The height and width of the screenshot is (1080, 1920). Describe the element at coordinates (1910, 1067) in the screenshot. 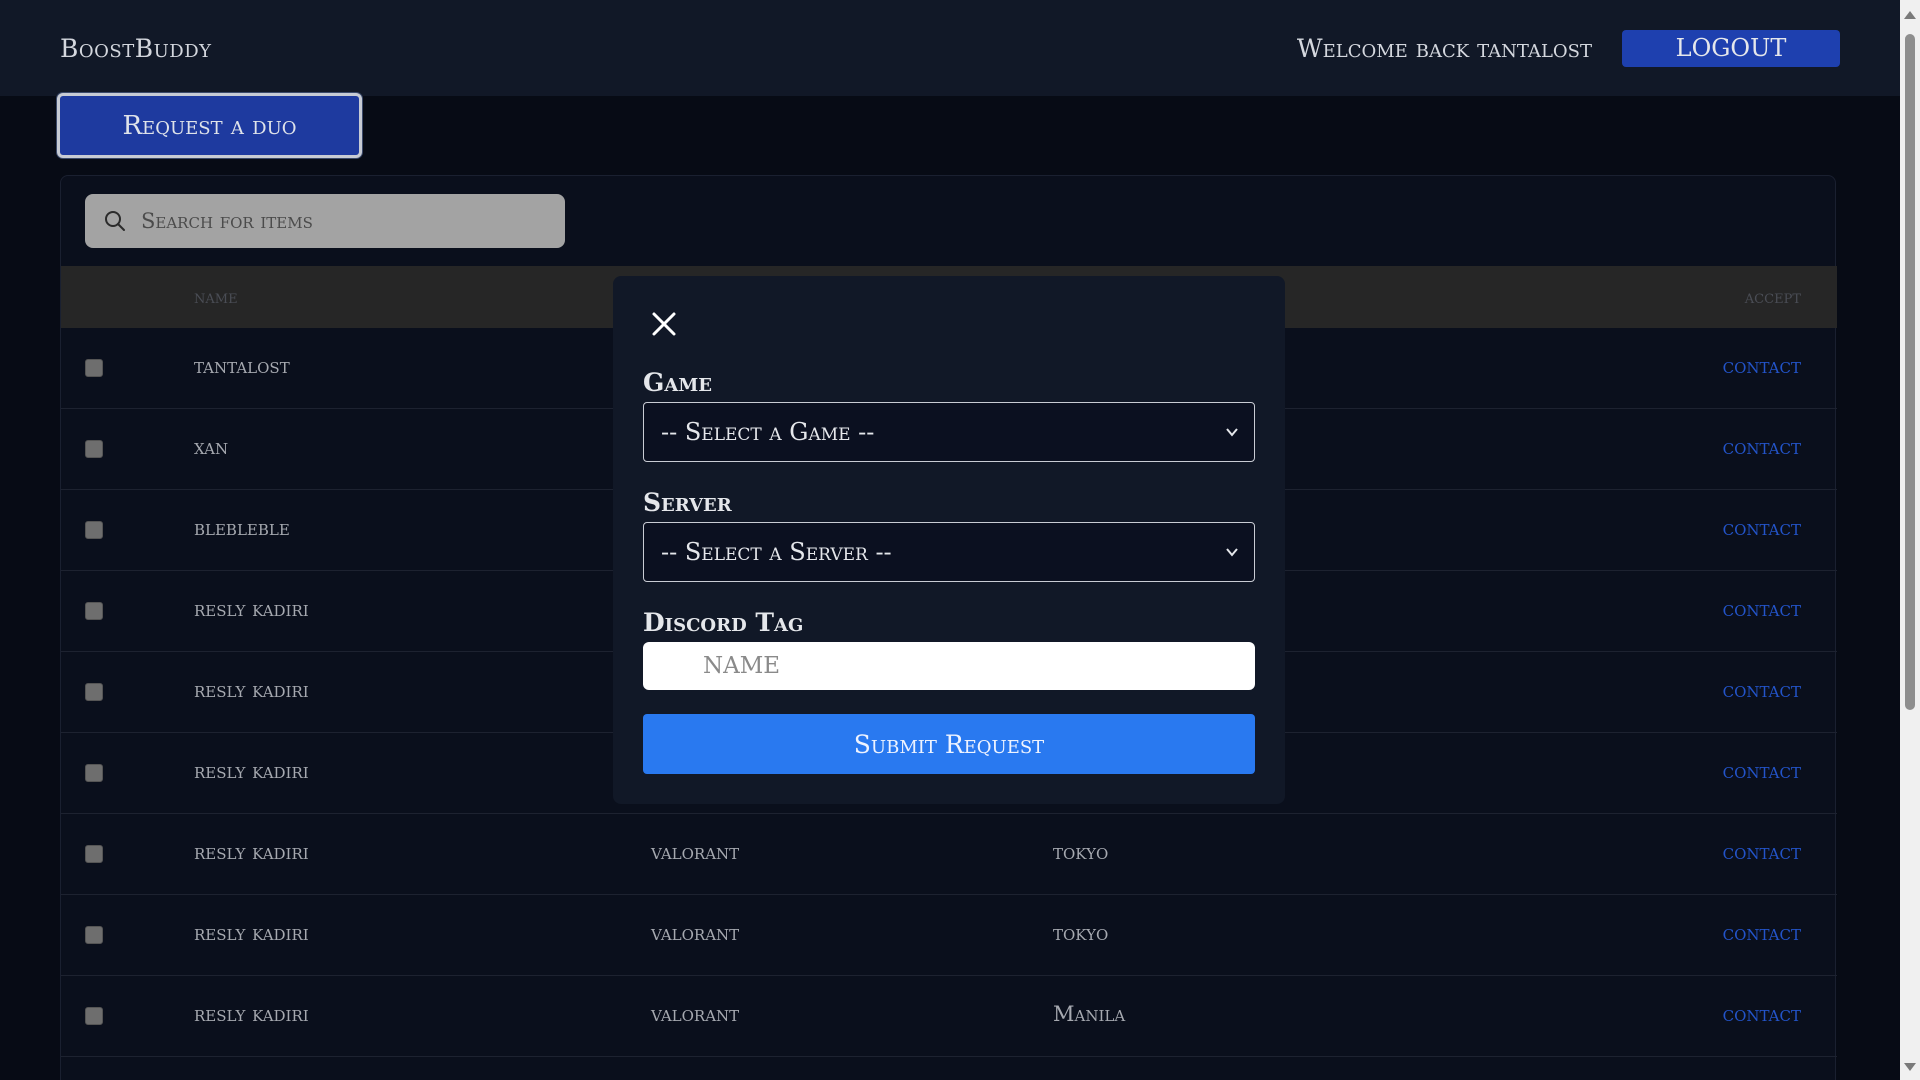

I see `scroll-down-arrow-icon` at that location.